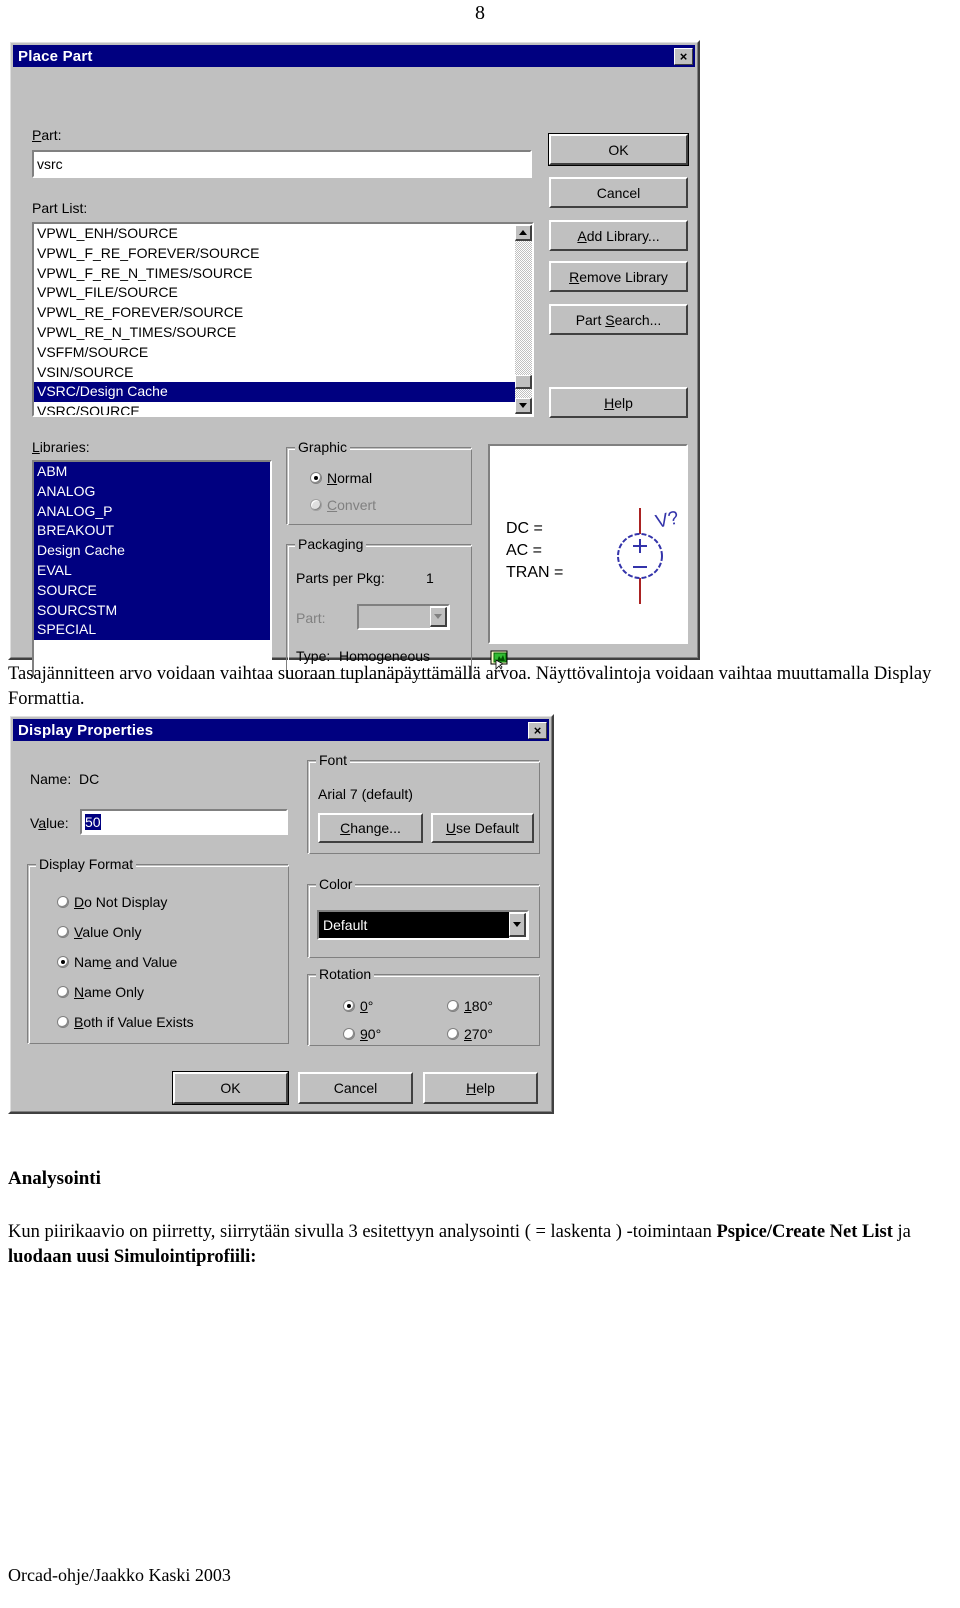  I want to click on display-format-radio-value-only: Value Only, so click(99, 932).